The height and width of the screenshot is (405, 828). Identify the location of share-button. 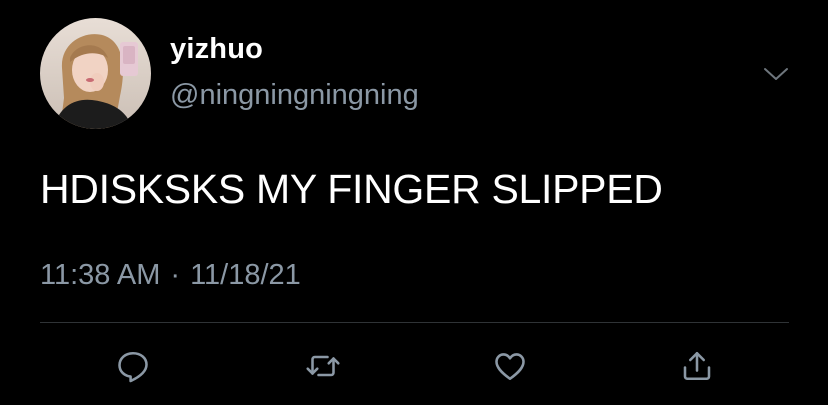
(697, 366).